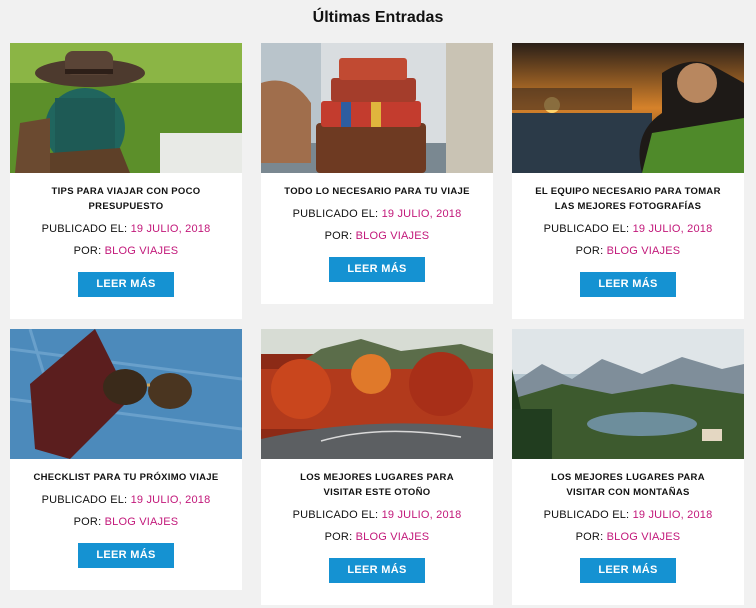  What do you see at coordinates (378, 17) in the screenshot?
I see `section-title: Últimas Entradas` at bounding box center [378, 17].